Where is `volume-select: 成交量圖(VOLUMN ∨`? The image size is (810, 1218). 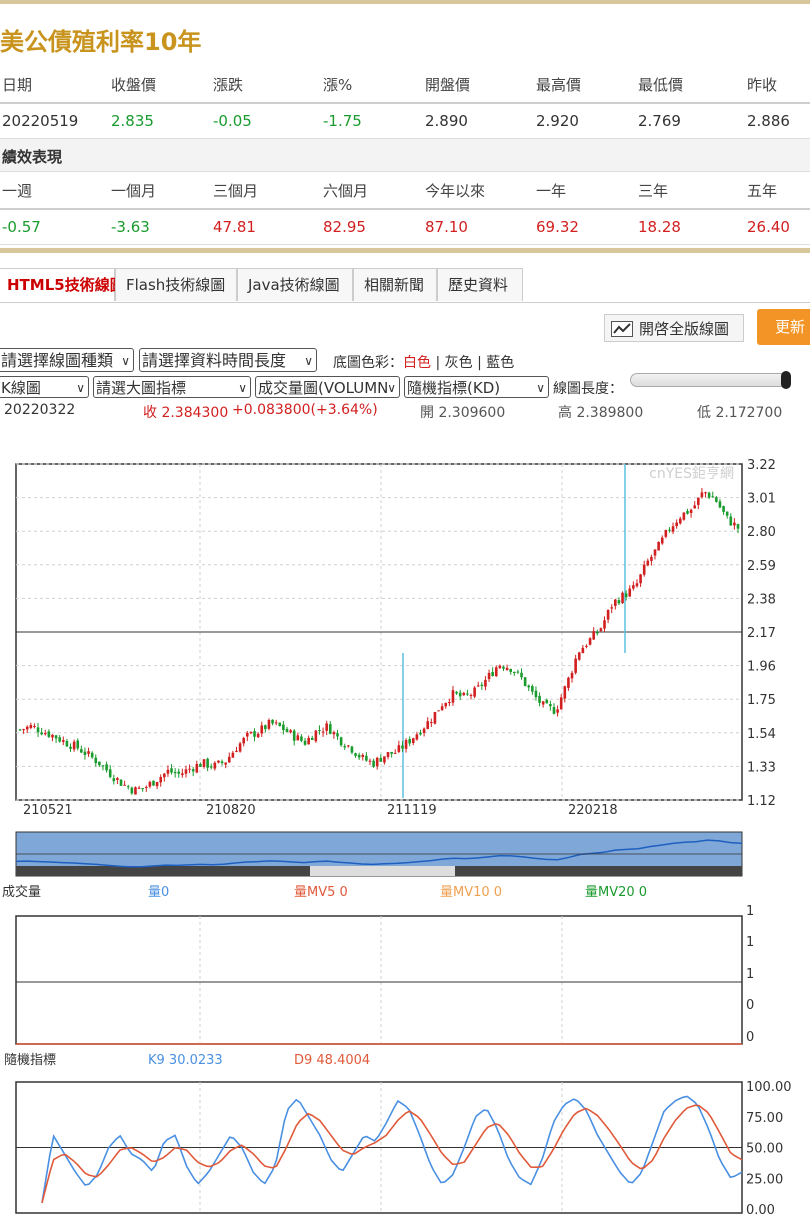 volume-select: 成交量圖(VOLUMN ∨ is located at coordinates (327, 387).